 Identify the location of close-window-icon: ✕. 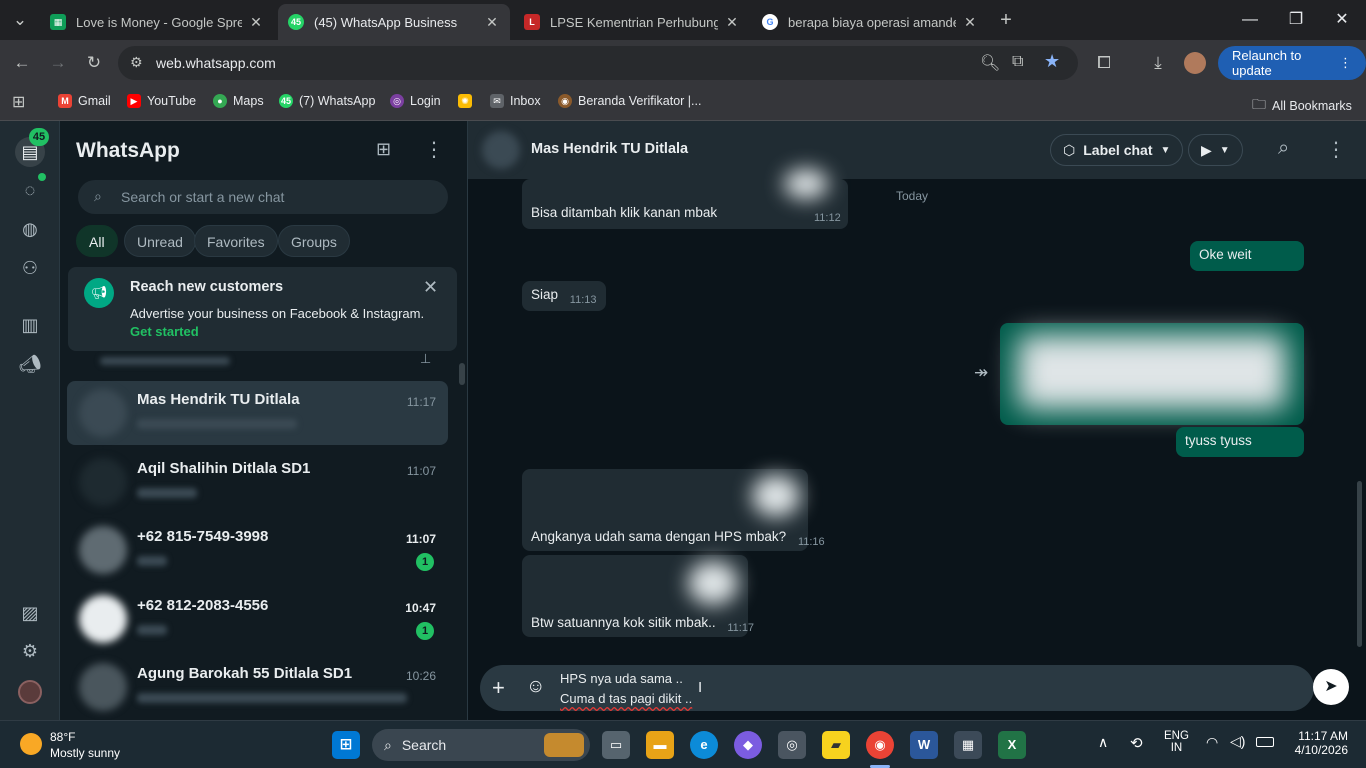
(1342, 20).